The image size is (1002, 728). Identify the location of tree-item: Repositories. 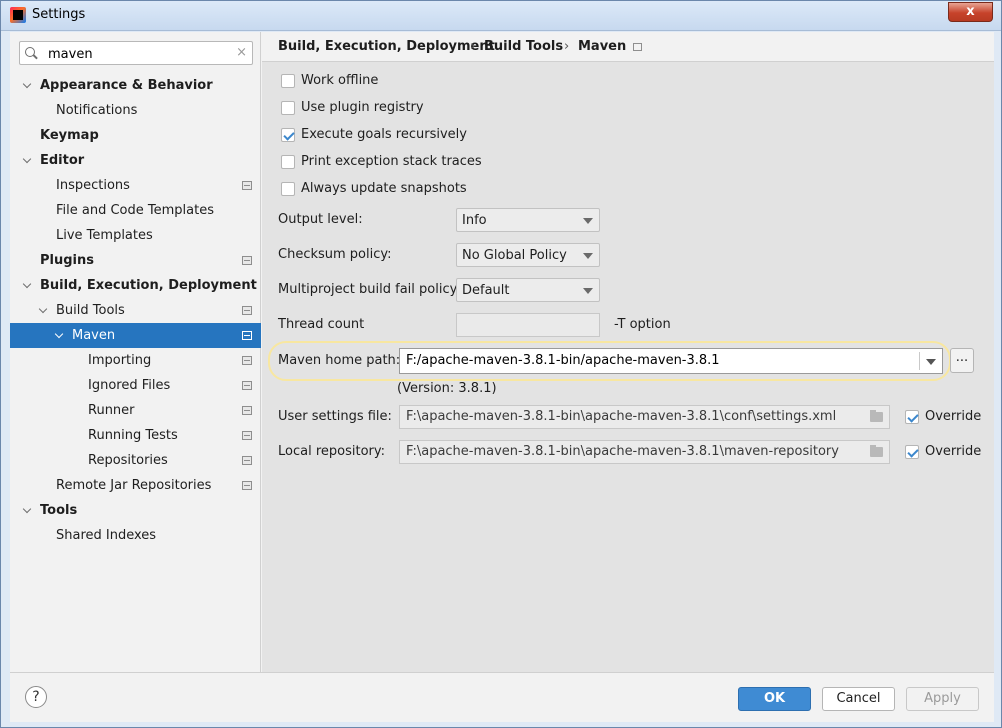
(135, 460).